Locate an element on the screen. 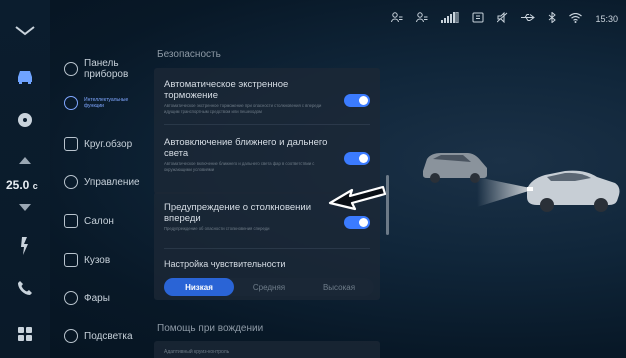 Image resolution: width=626 pixels, height=358 pixels. temperature-readout: 25.0 c is located at coordinates (22, 185).